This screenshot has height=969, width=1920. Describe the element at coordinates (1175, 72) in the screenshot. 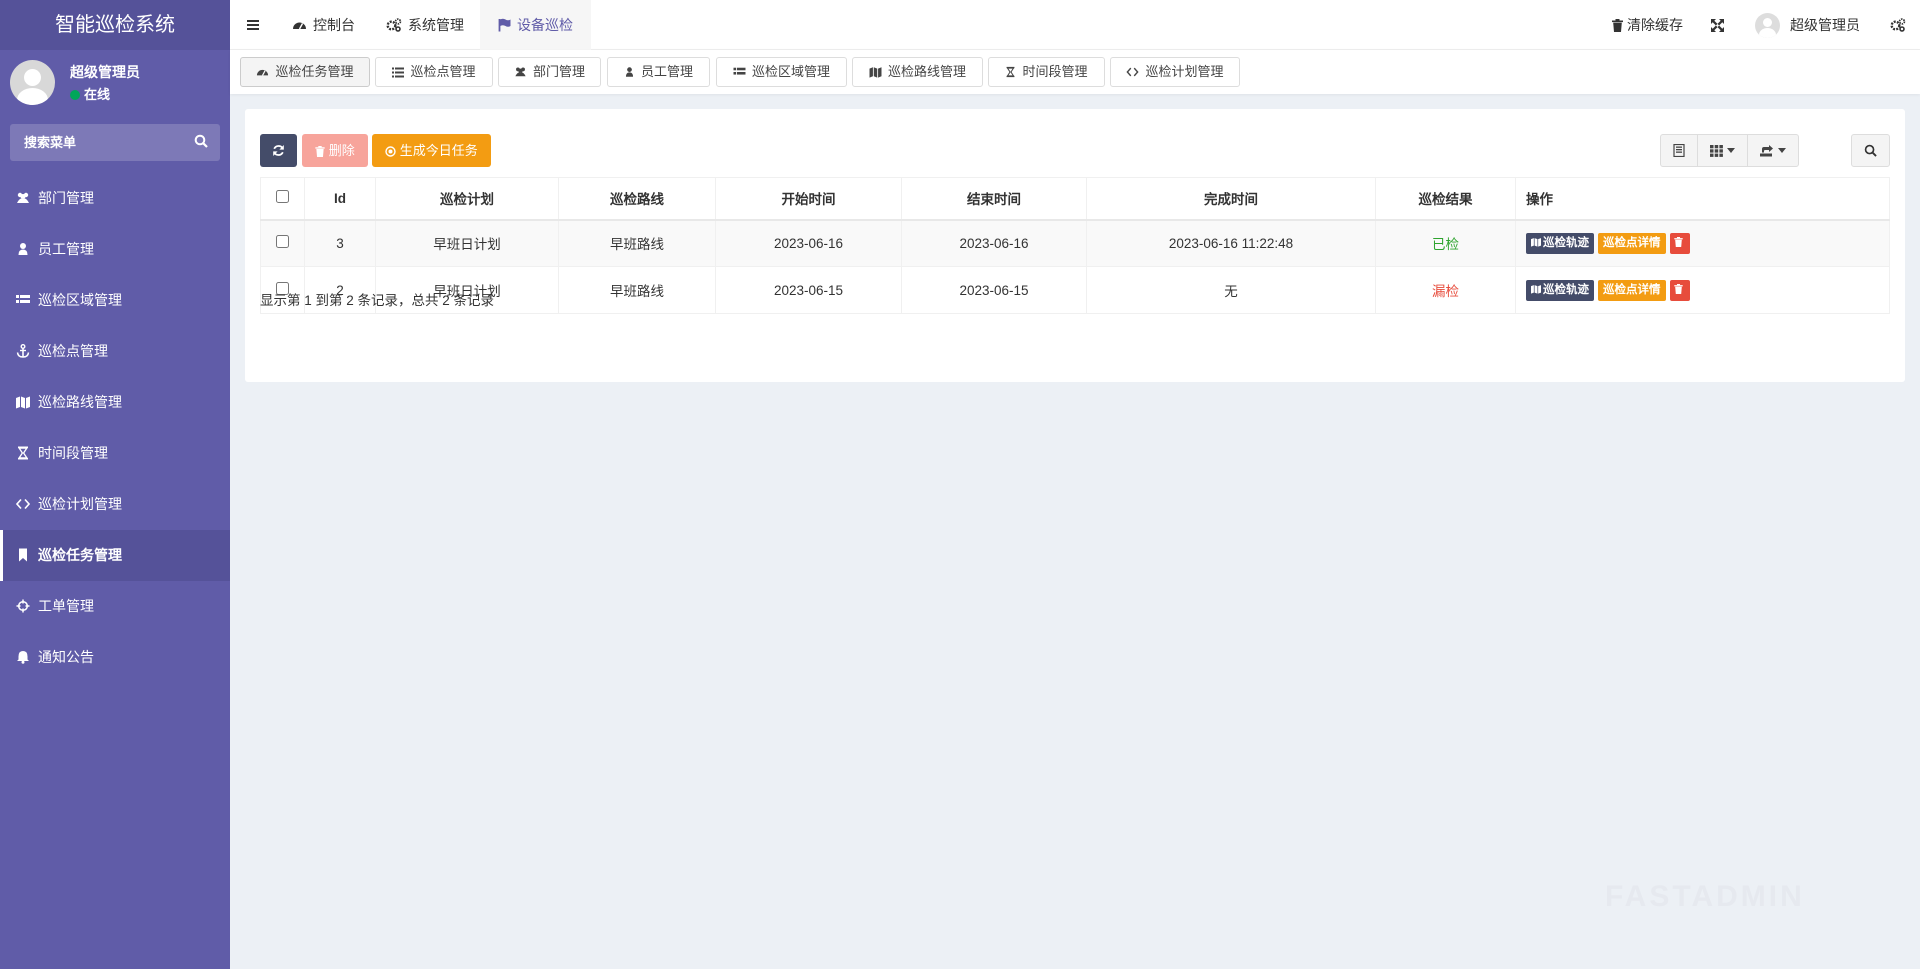

I see `tab-plan: 巡检计划管理` at that location.